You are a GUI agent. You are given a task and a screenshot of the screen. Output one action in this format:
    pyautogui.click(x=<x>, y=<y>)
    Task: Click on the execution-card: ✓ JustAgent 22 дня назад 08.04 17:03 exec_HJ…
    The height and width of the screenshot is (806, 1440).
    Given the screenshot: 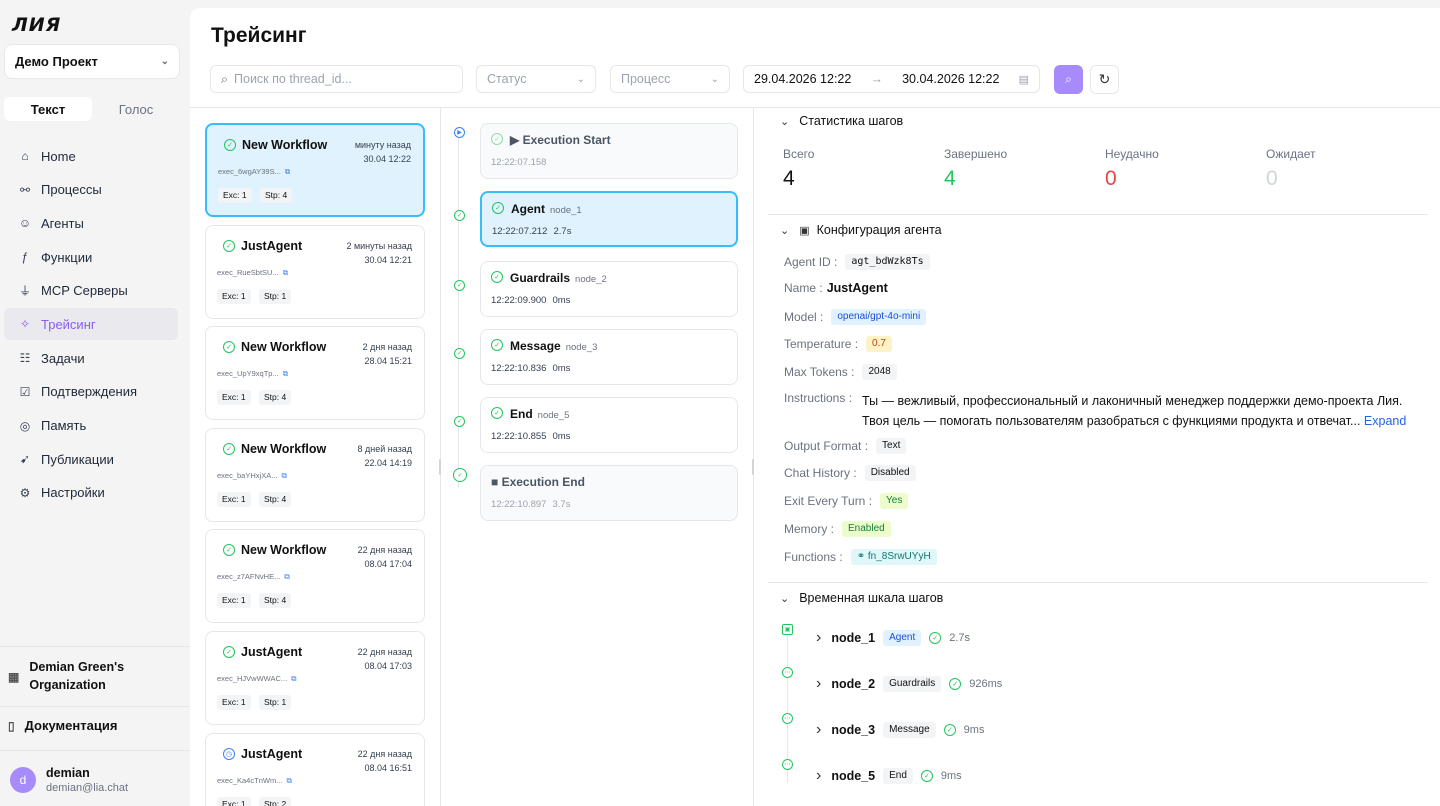 What is the action you would take?
    pyautogui.click(x=315, y=678)
    